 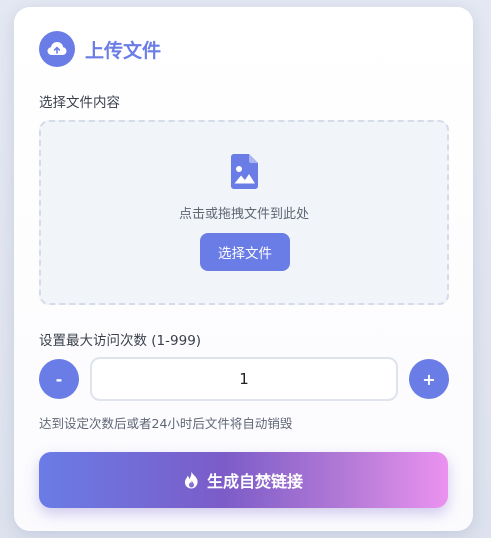 What do you see at coordinates (254, 481) in the screenshot?
I see `generate-link-label: 生成自焚链接` at bounding box center [254, 481].